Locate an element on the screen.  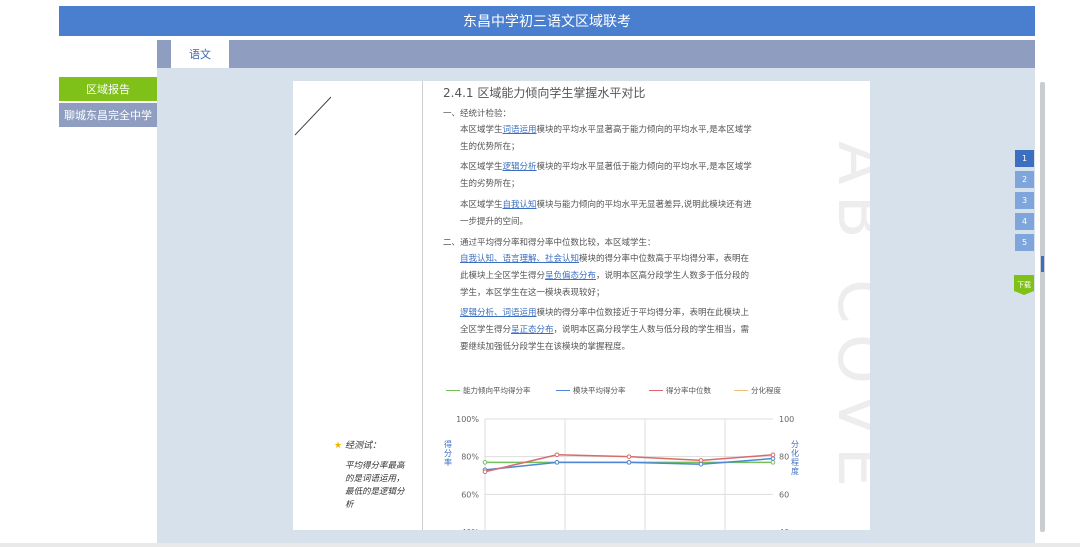
legend-label: 模块平均得分率 is located at coordinates (599, 390).